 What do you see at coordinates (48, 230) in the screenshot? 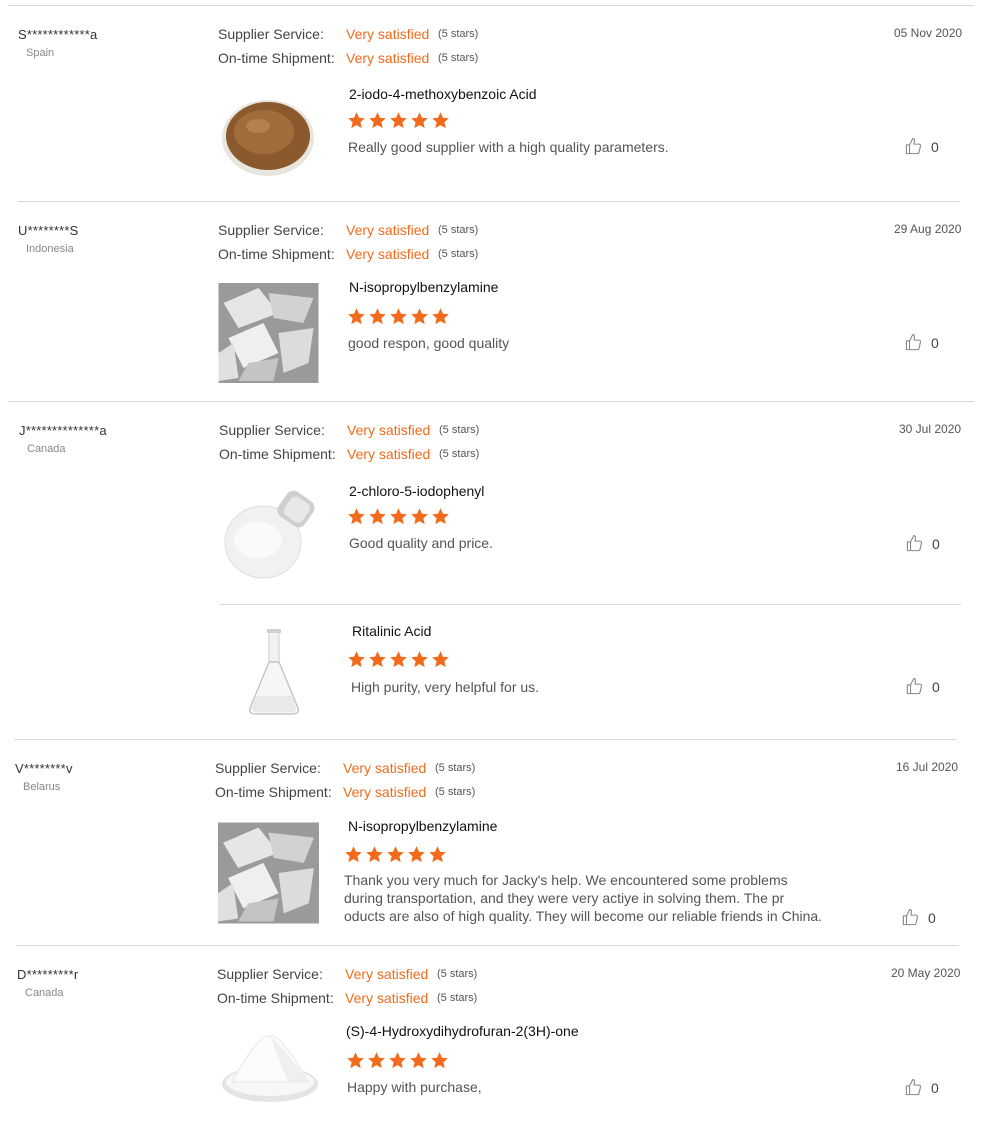
I see `reviewer-name: U********S` at bounding box center [48, 230].